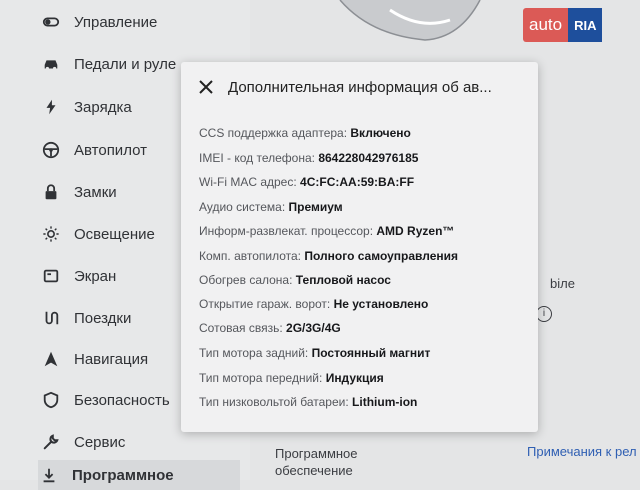 Image resolution: width=640 pixels, height=490 pixels. What do you see at coordinates (270, 328) in the screenshot?
I see `info-row: Сотовая связь: 2G/3G/4G` at bounding box center [270, 328].